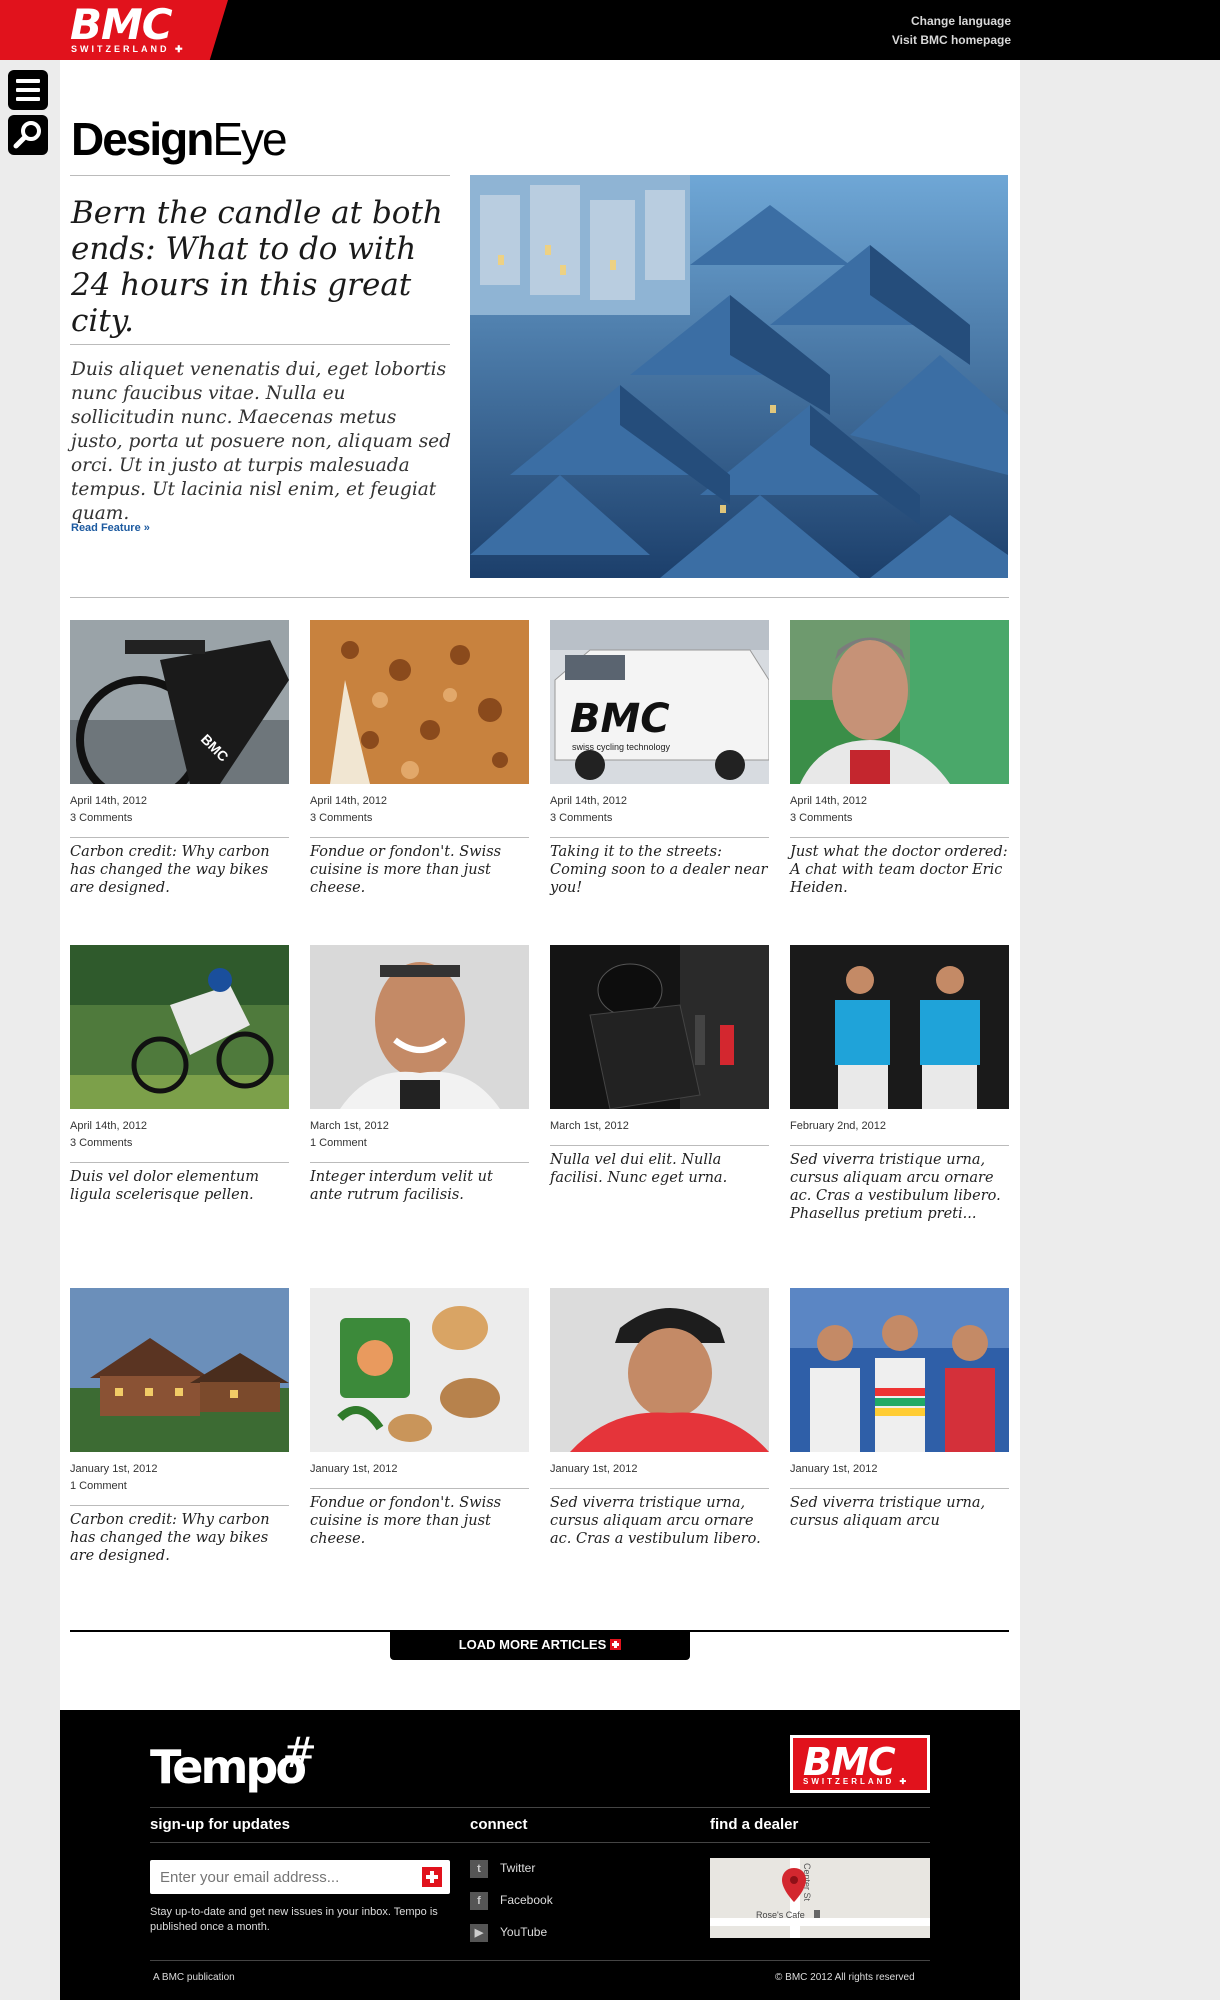 The image size is (1220, 2000). I want to click on article-image-team-riders, so click(899, 1027).